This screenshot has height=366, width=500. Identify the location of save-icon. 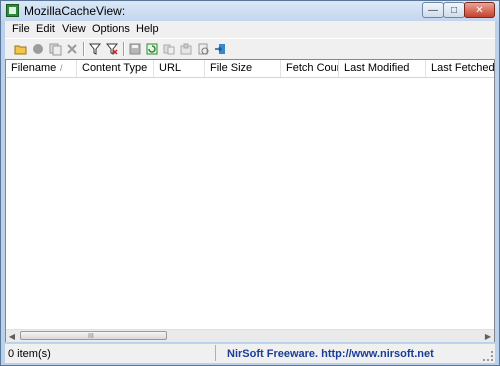
(135, 49).